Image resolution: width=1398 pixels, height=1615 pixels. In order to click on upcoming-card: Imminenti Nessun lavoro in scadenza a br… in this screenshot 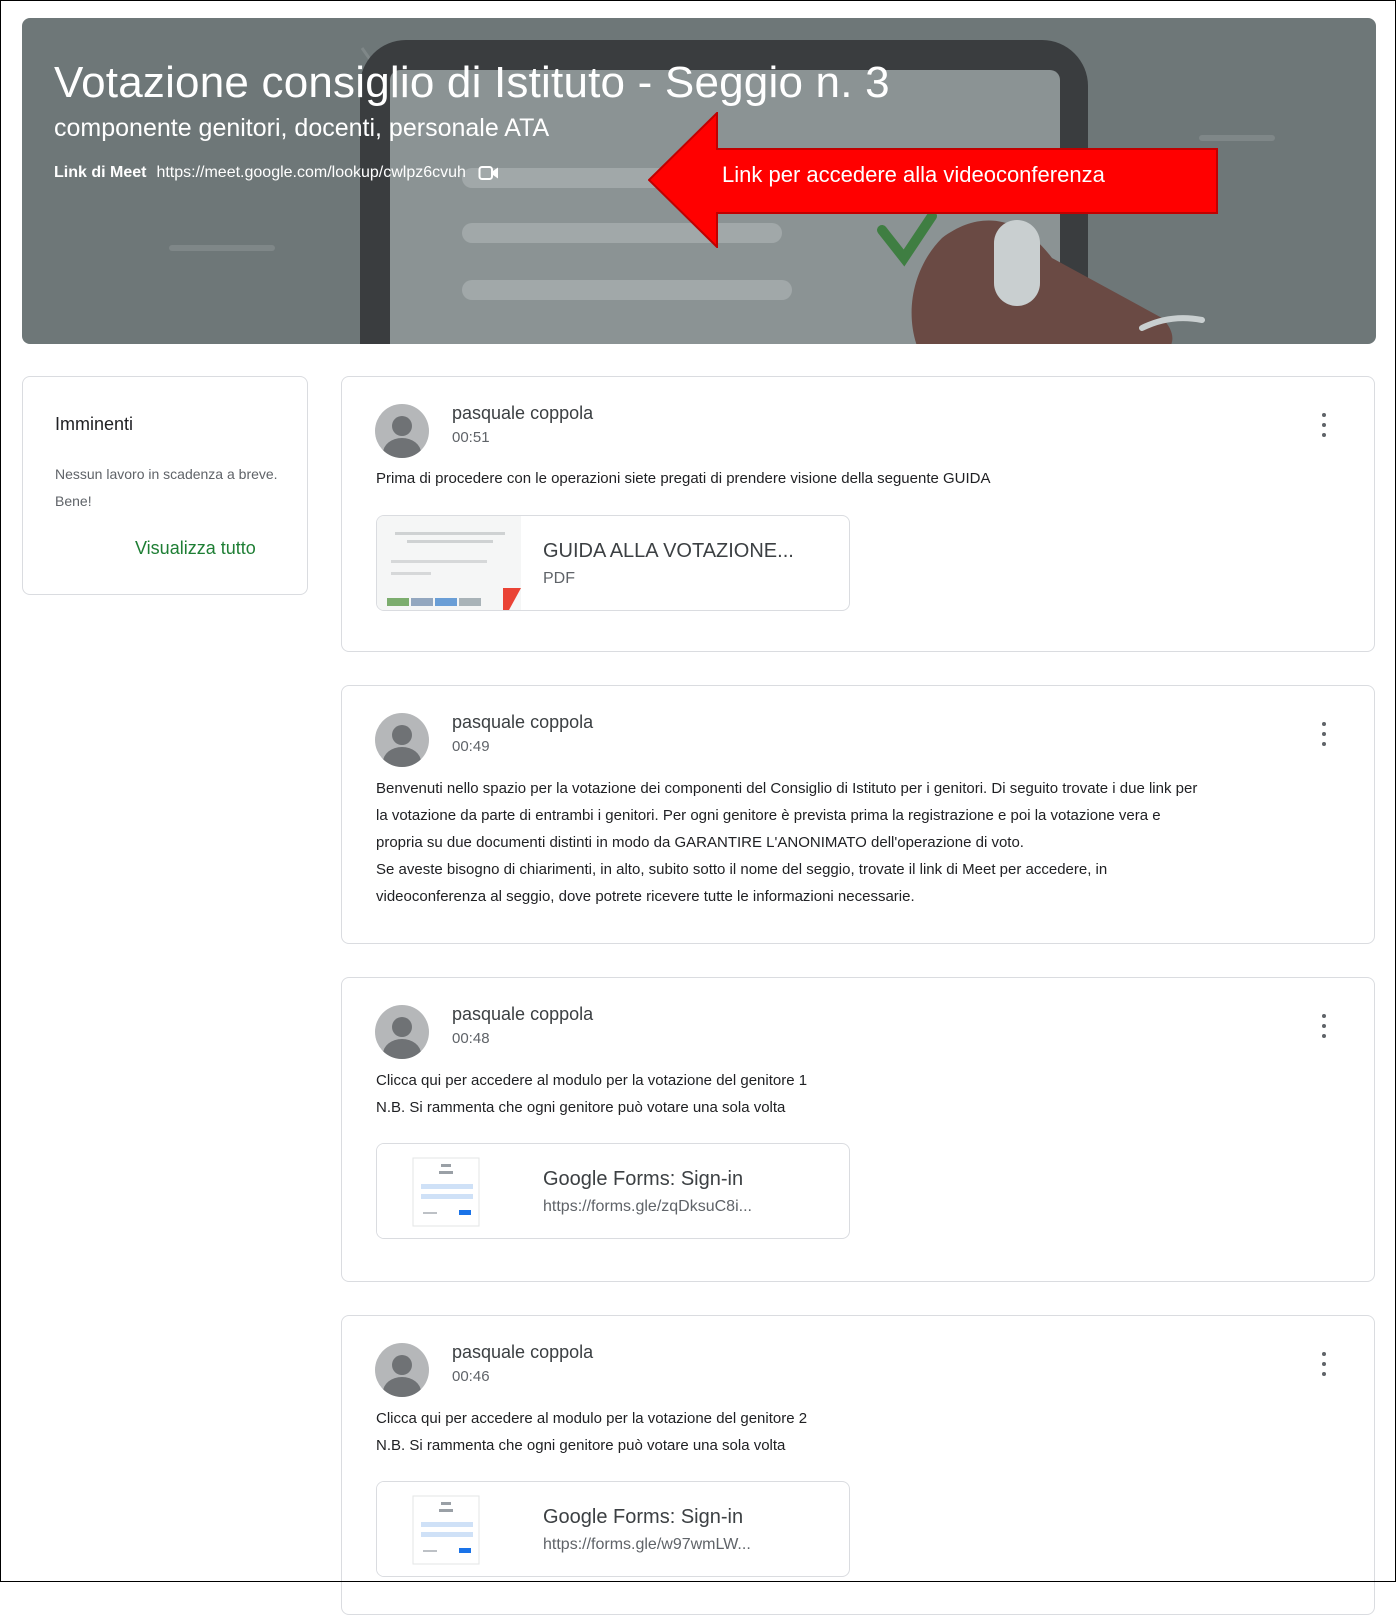, I will do `click(165, 485)`.